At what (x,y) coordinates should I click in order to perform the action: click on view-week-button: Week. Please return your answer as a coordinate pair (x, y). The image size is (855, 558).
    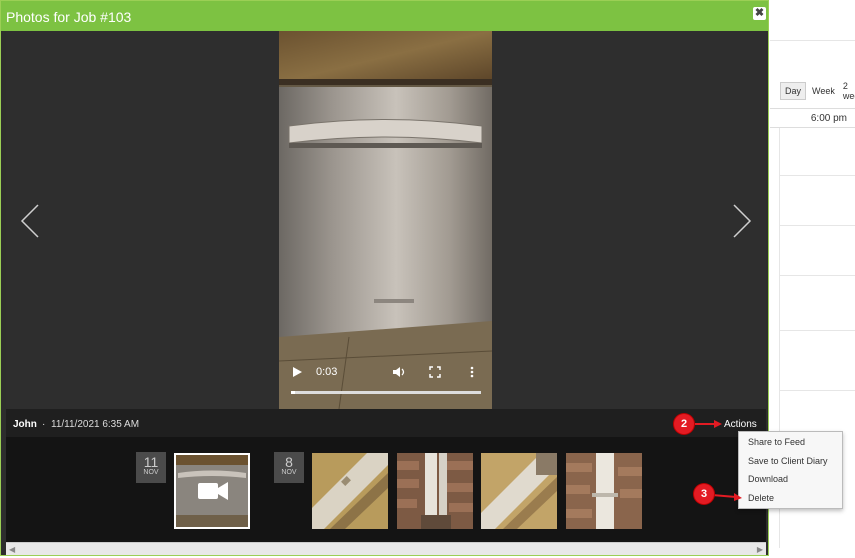
    Looking at the image, I should click on (823, 91).